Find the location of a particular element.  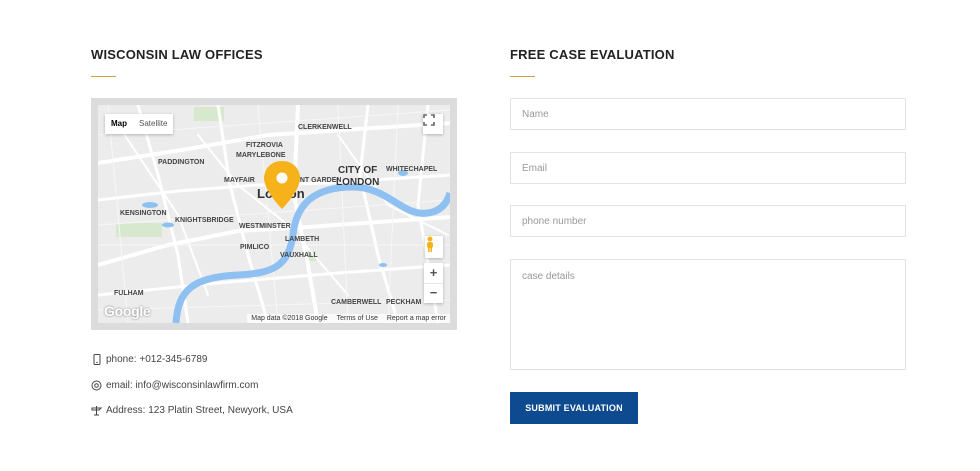

phone-number-input is located at coordinates (708, 221).